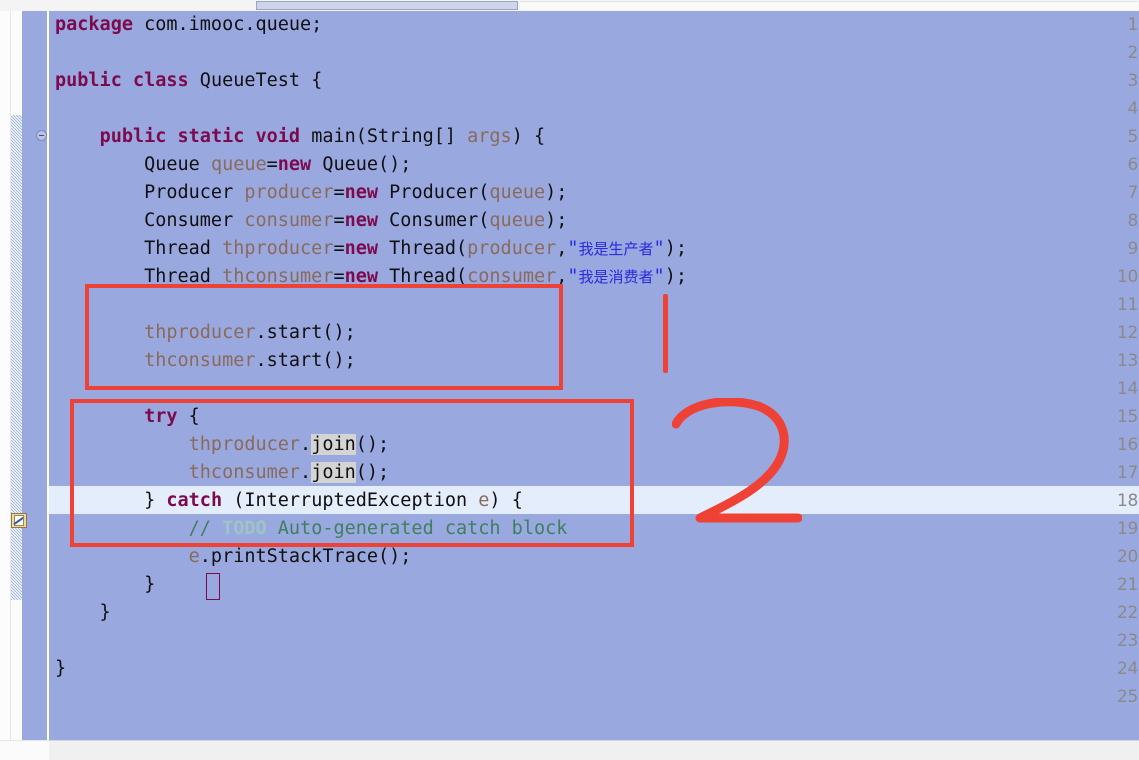 The height and width of the screenshot is (760, 1139). Describe the element at coordinates (1127, 417) in the screenshot. I see `line-number: 15` at that location.